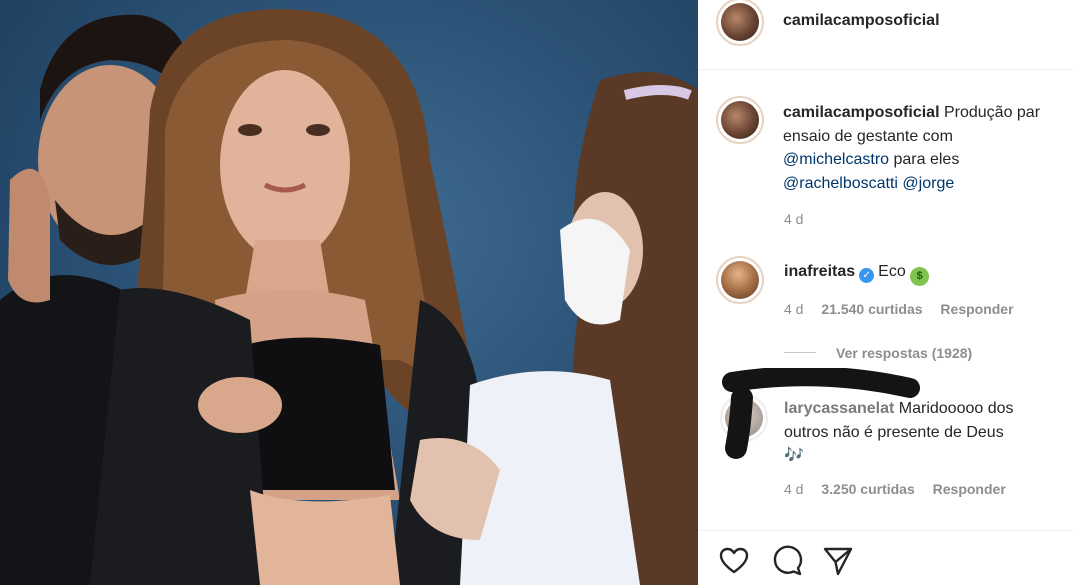 The image size is (1074, 585). What do you see at coordinates (819, 271) in the screenshot?
I see `comment-username: inafreitas` at bounding box center [819, 271].